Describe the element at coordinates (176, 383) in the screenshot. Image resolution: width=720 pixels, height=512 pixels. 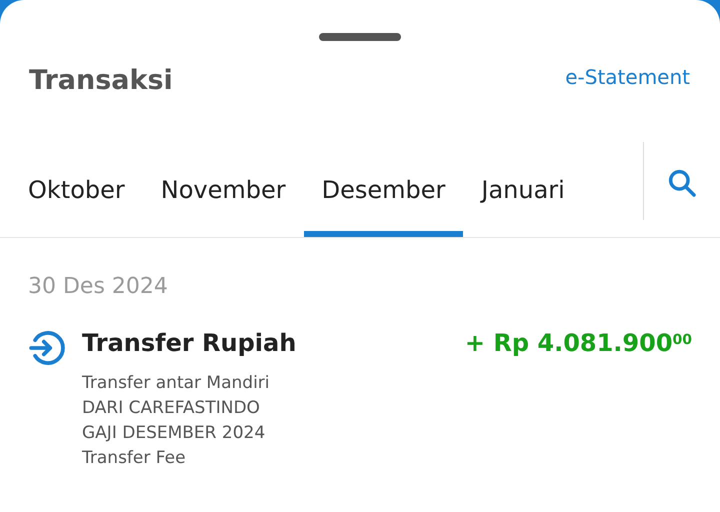
I see `transaction-detail: Transfer antar Mandiri` at that location.